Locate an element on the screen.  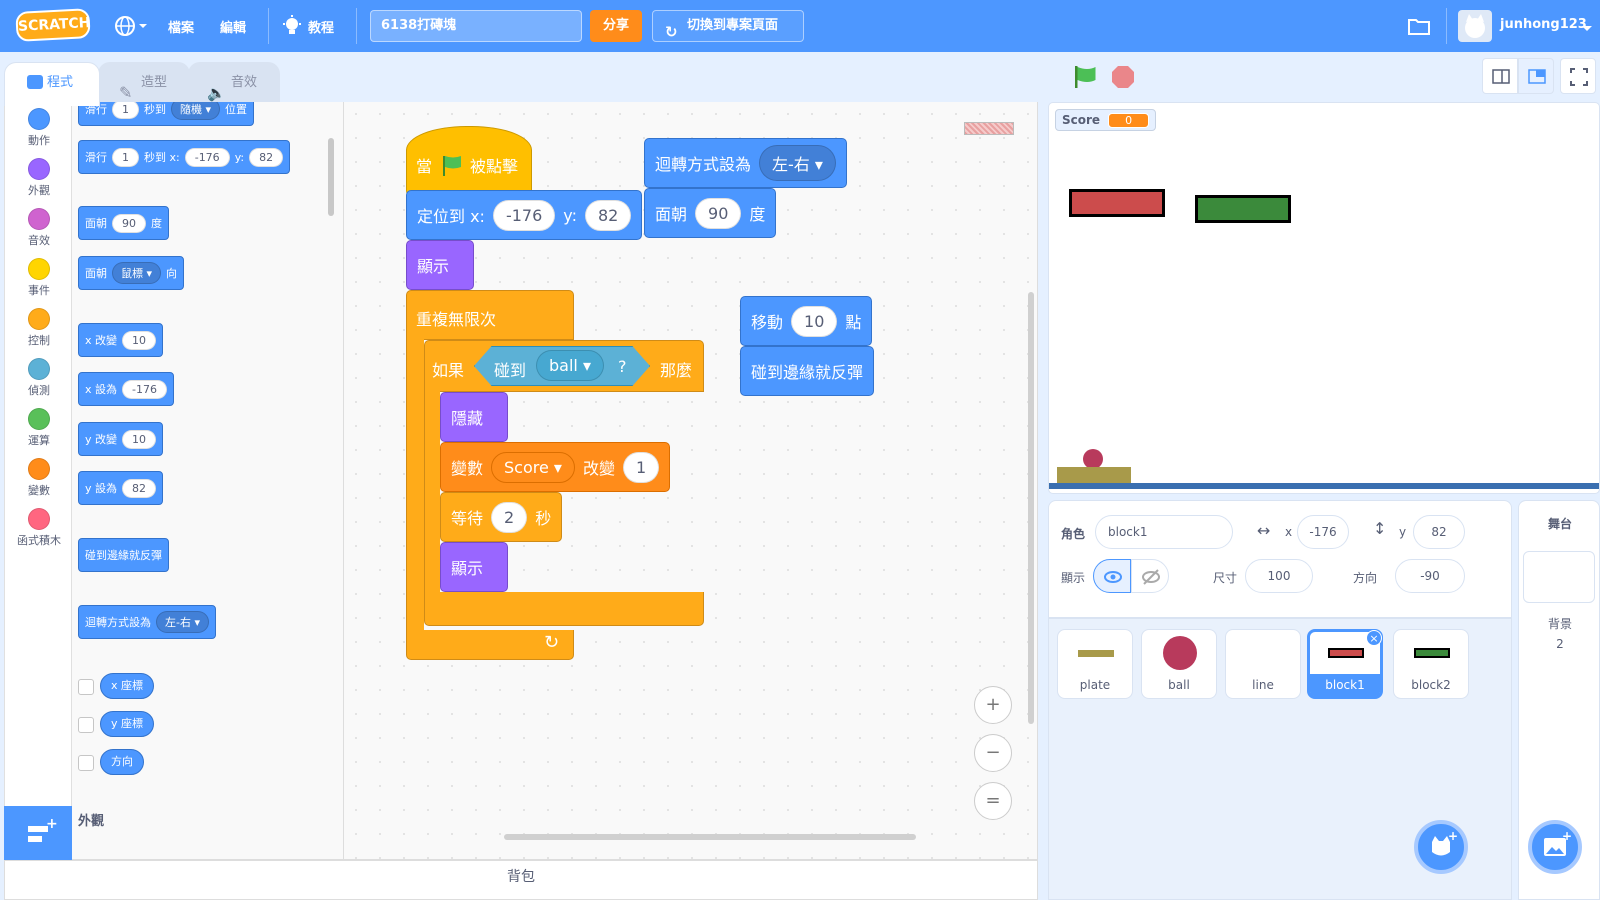
palette-x-position-reporter: x 座標 is located at coordinates (127, 686).